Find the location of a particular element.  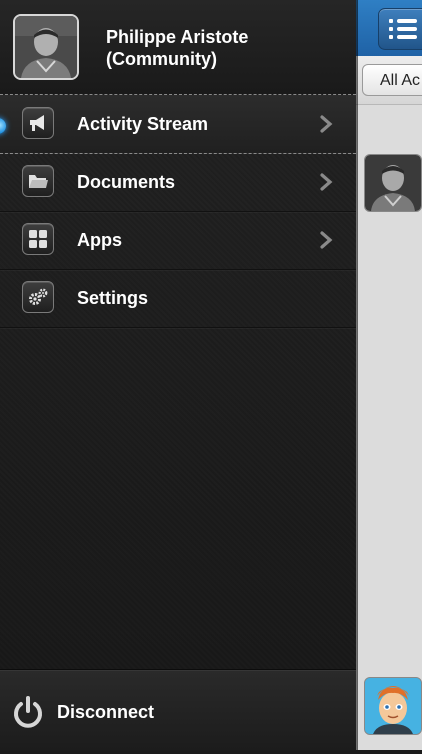

profile-name: Philippe Aristote (Community) is located at coordinates (177, 48).